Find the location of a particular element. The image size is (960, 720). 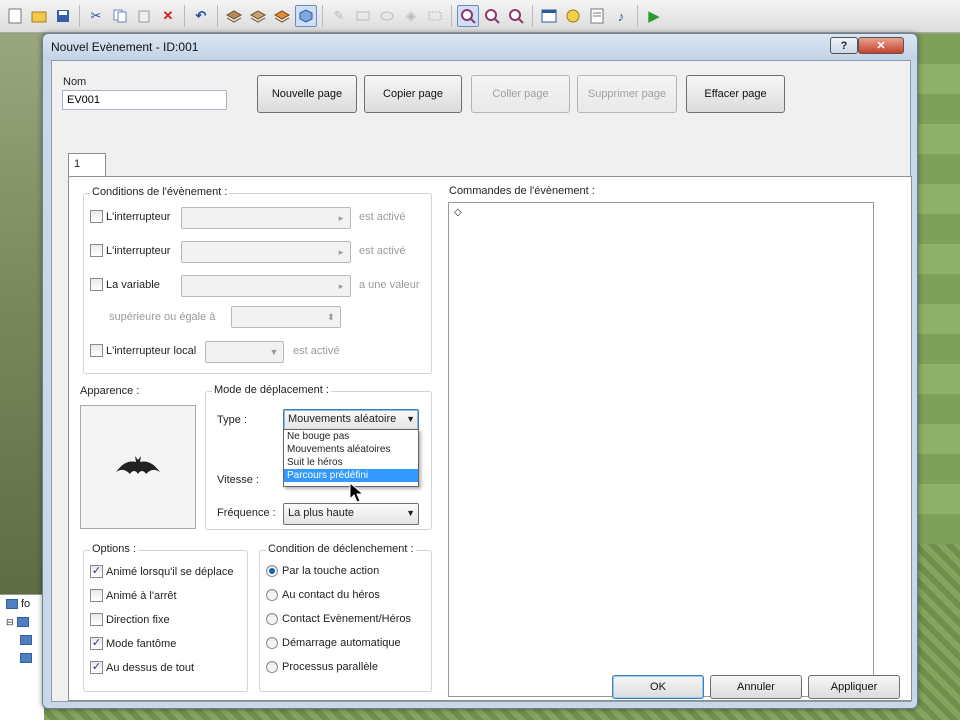

local-switch-checkbox is located at coordinates (96, 350).